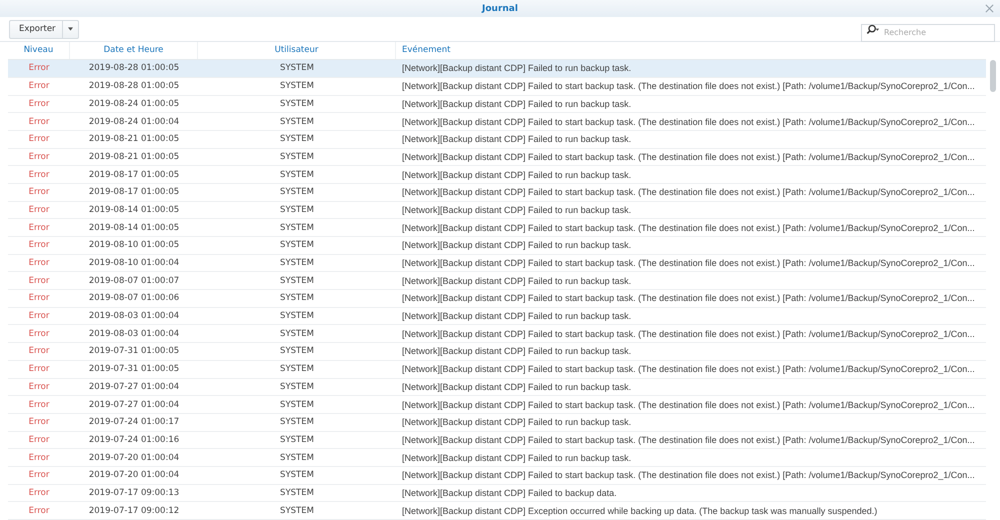 Image resolution: width=1000 pixels, height=520 pixels. What do you see at coordinates (989, 8) in the screenshot?
I see `close-icon` at bounding box center [989, 8].